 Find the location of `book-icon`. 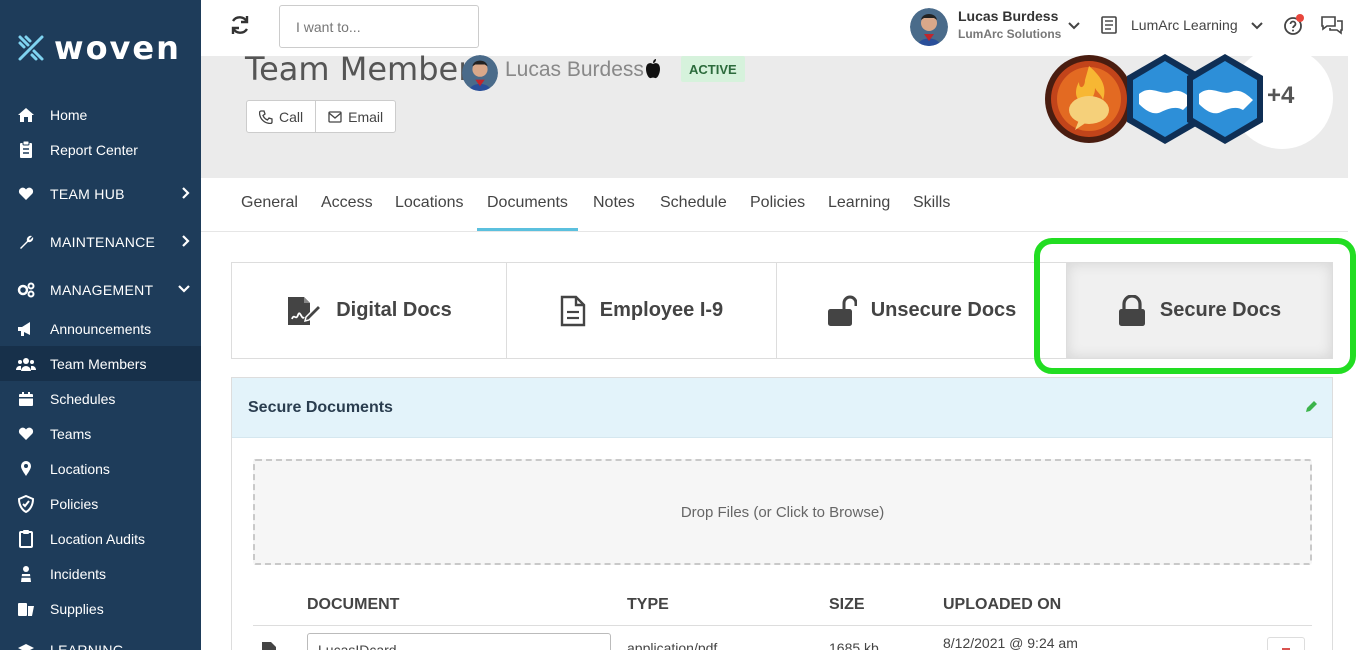

book-icon is located at coordinates (1109, 25).